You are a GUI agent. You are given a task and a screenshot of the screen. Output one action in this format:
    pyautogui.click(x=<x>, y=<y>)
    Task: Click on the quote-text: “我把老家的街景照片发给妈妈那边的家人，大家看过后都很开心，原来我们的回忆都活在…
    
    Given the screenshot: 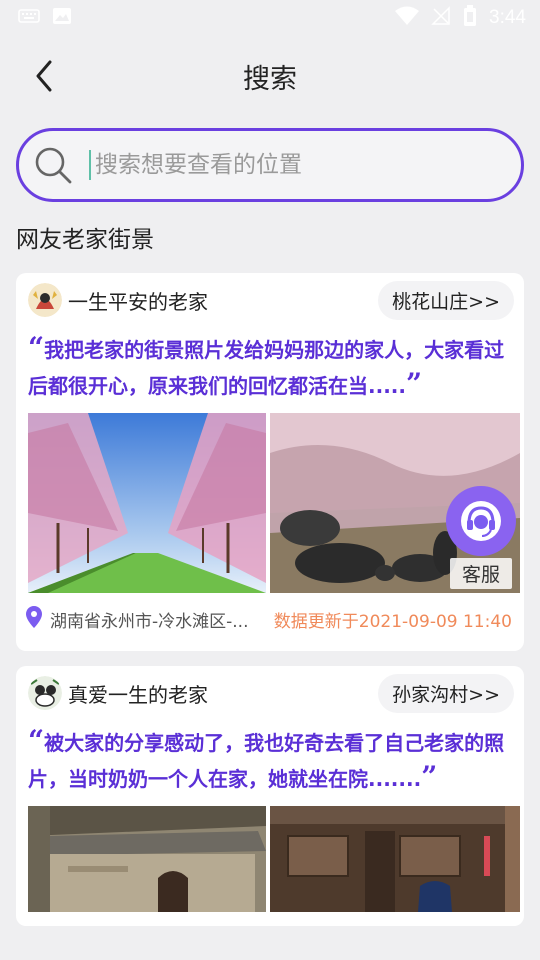 What is the action you would take?
    pyautogui.click(x=270, y=361)
    